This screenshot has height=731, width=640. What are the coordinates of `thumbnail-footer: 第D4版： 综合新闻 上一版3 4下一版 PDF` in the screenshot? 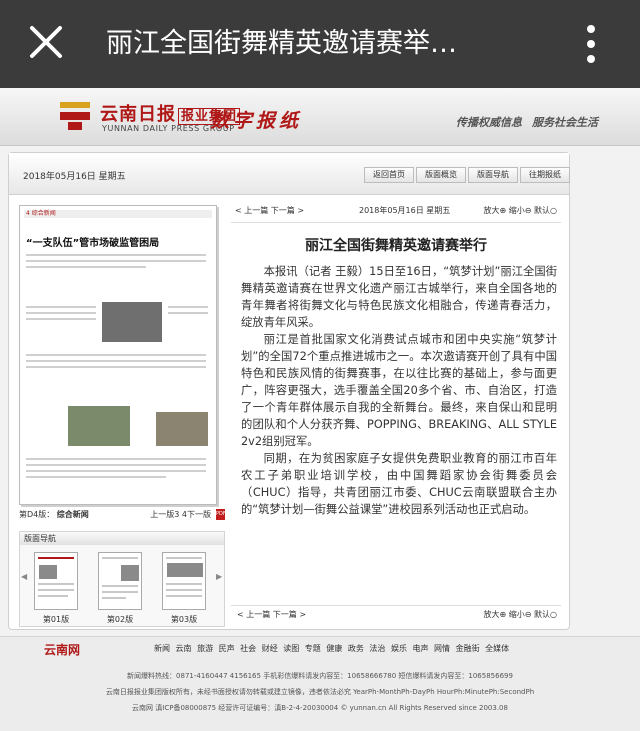 It's located at (122, 515).